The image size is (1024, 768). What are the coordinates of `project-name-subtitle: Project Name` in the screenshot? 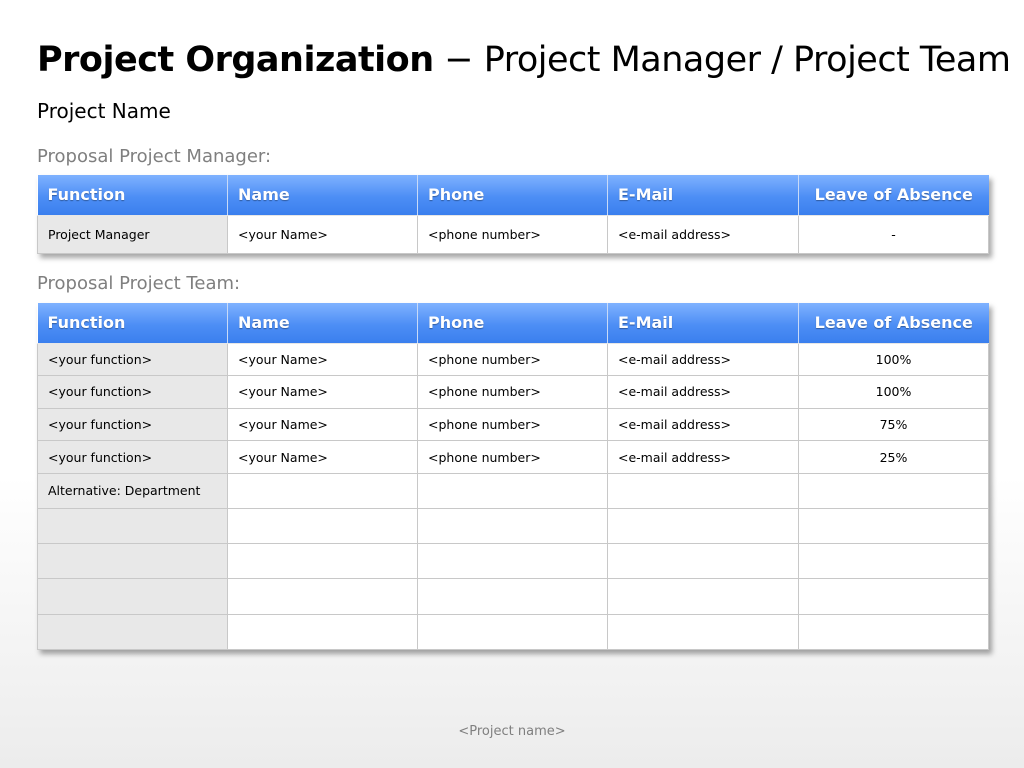 It's located at (104, 111).